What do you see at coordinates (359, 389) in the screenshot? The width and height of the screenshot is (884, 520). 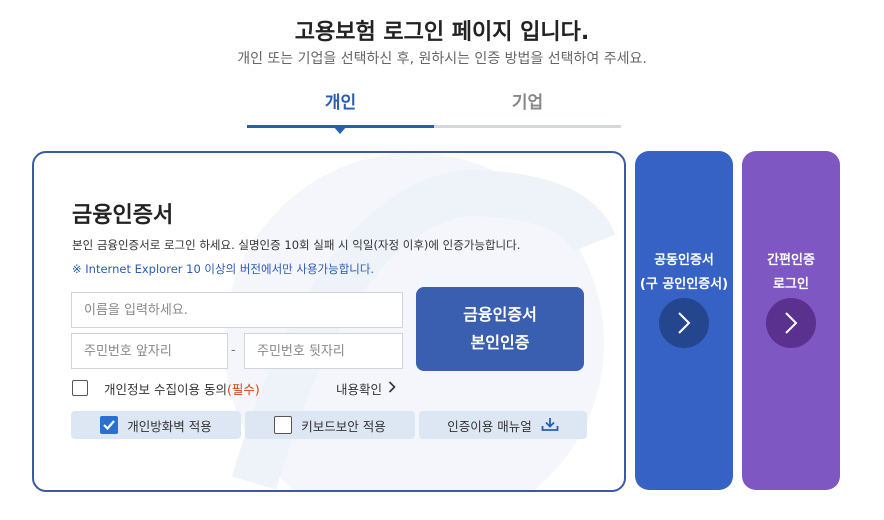 I see `view-consent-label: 내용확인` at bounding box center [359, 389].